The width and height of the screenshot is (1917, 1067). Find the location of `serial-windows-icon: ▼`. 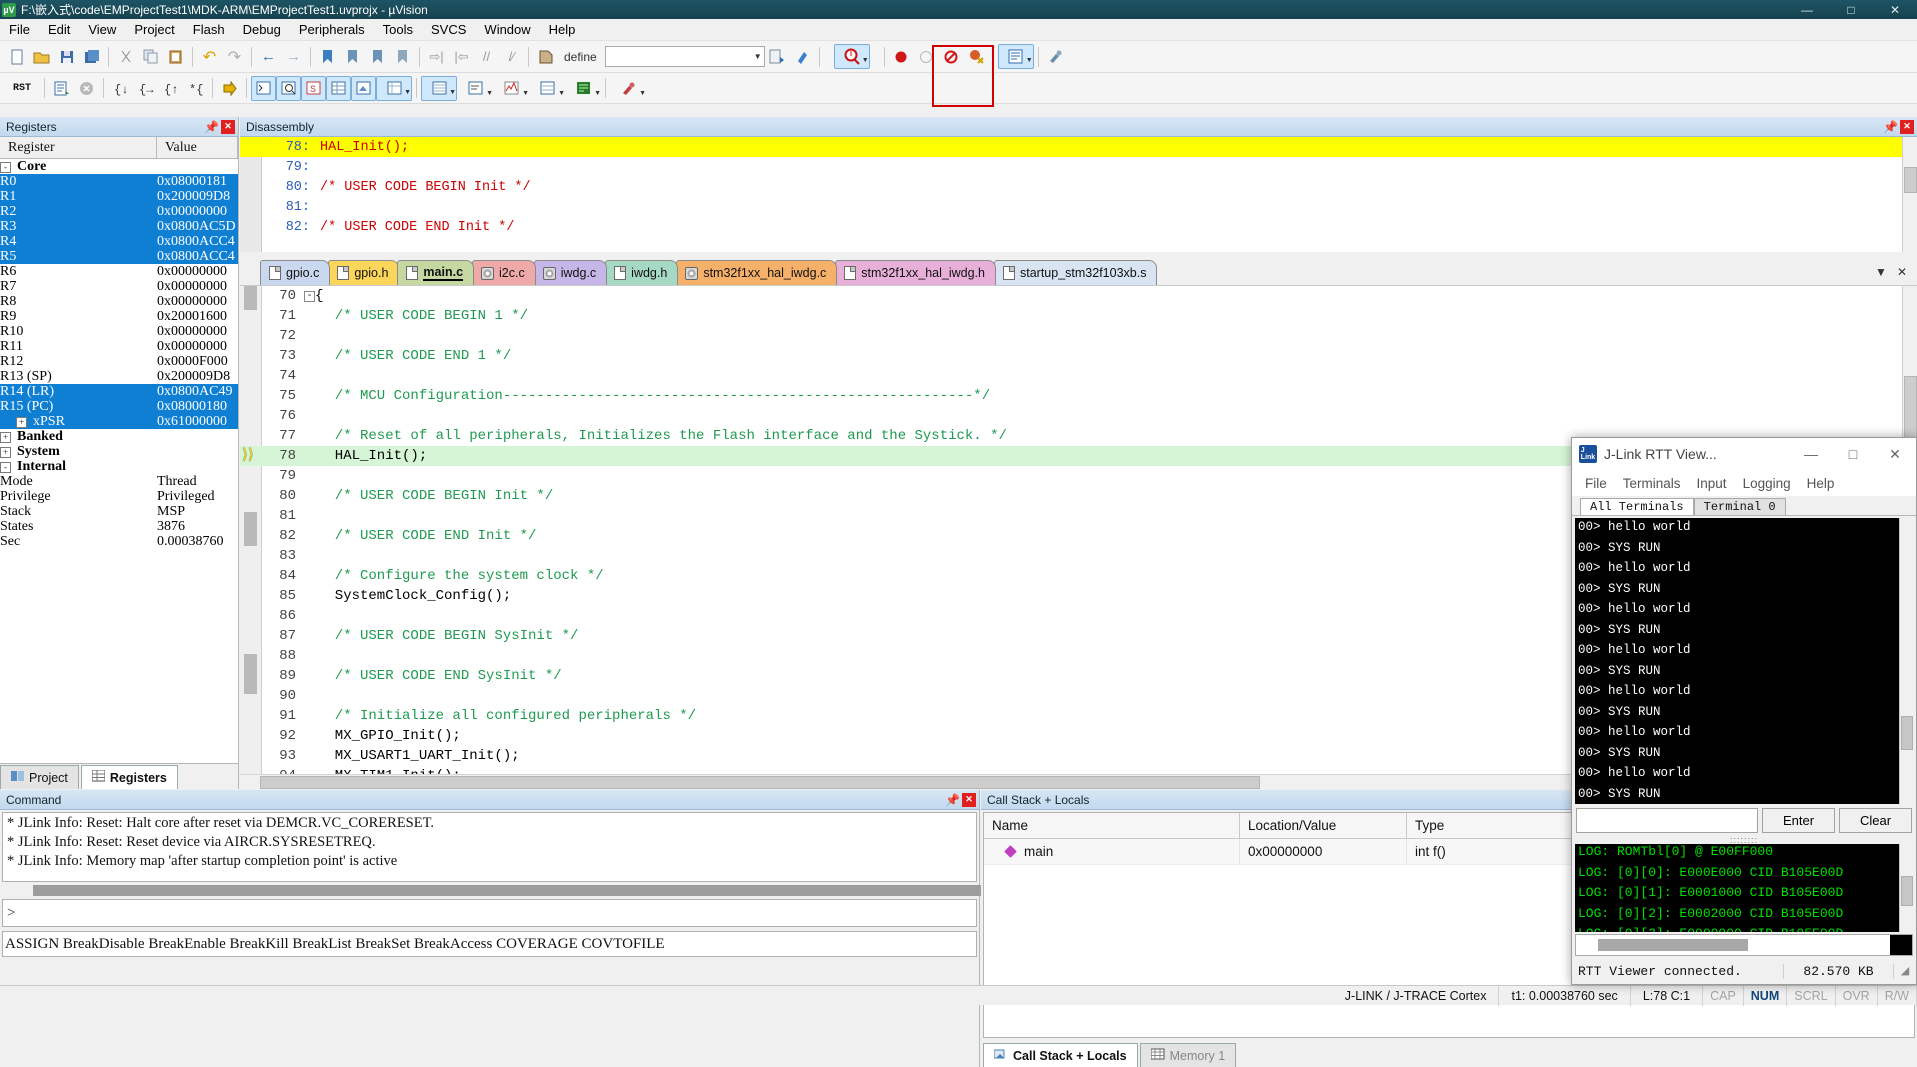

serial-windows-icon: ▼ is located at coordinates (475, 88).